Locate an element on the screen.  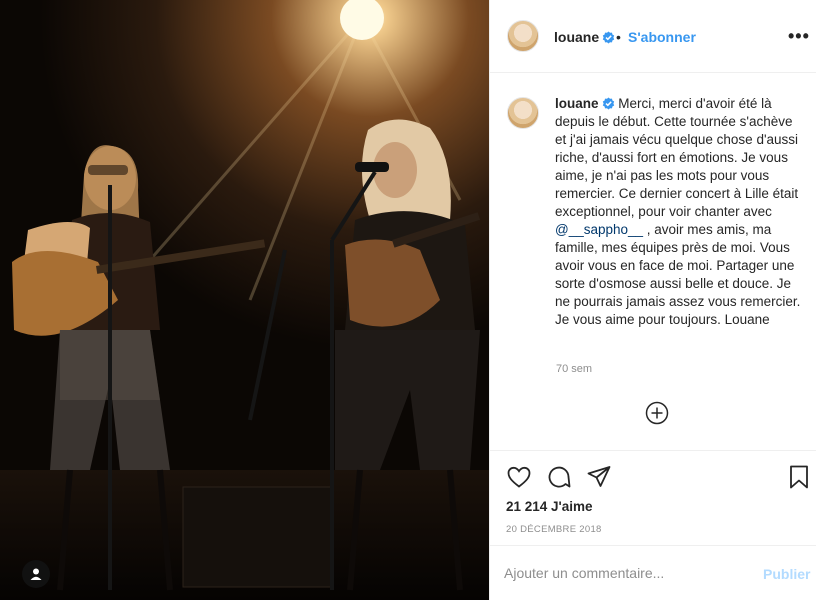
author-username-link: louane is located at coordinates (584, 37).